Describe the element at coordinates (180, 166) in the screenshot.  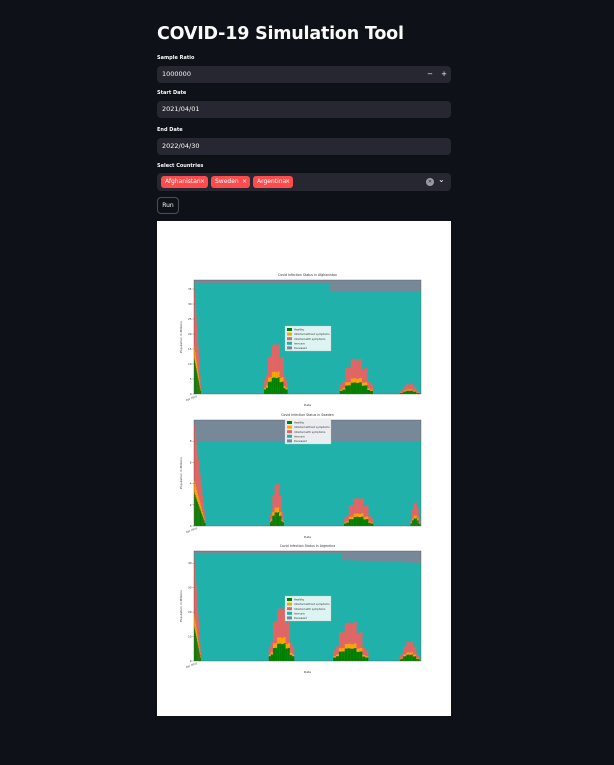
I see `select-countries-label: Select Countries` at that location.